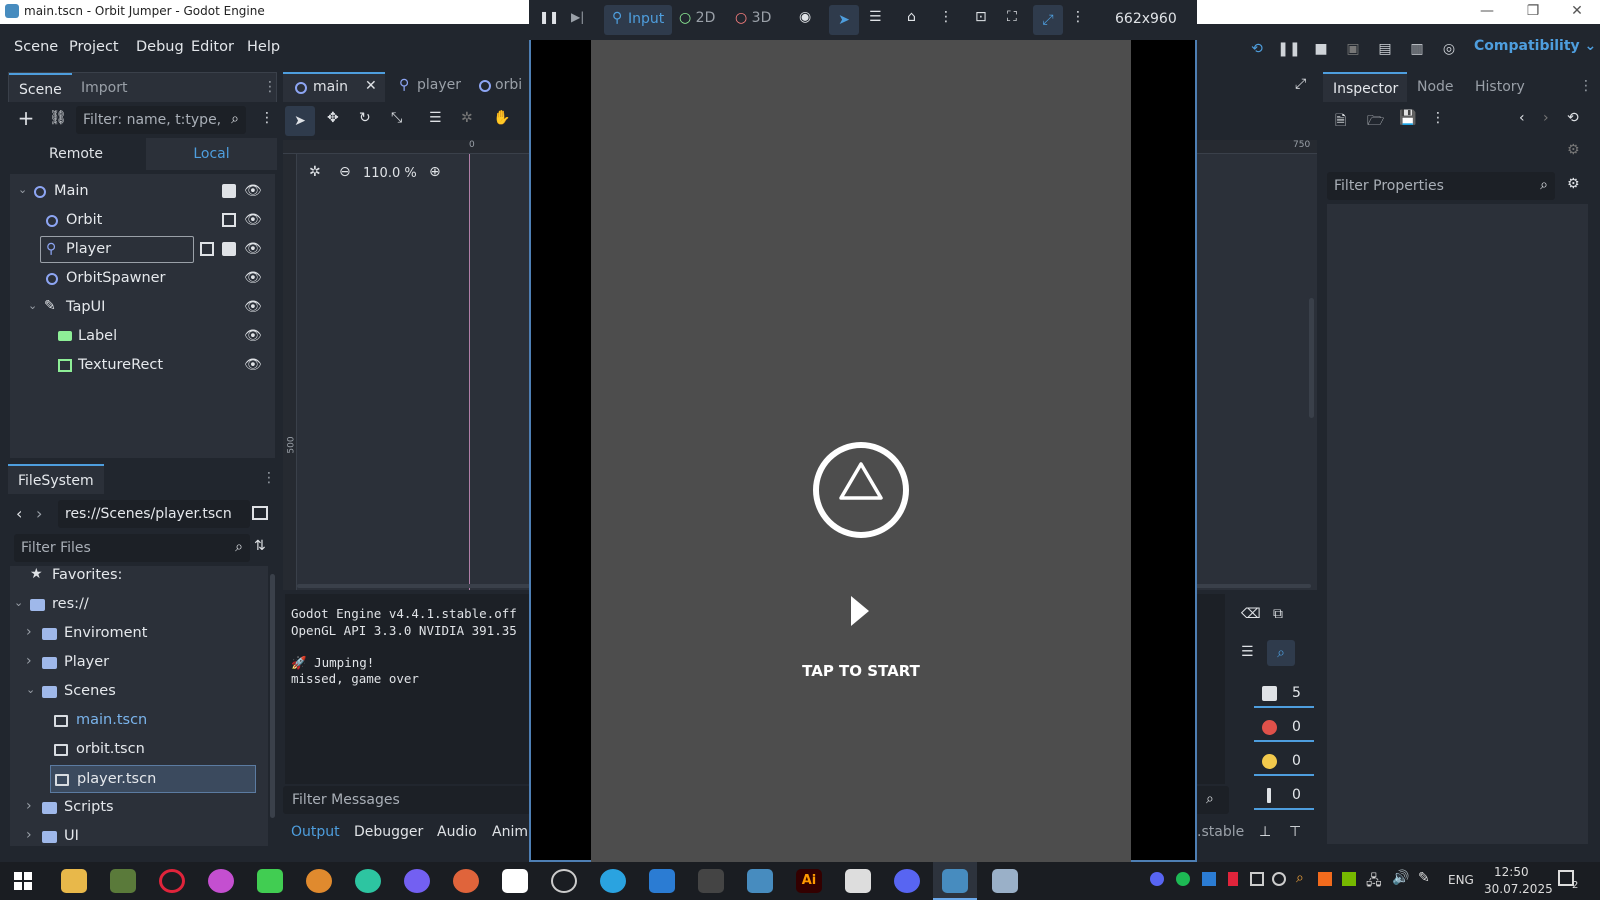  Describe the element at coordinates (1435, 87) in the screenshot. I see `tab-node: Node` at that location.